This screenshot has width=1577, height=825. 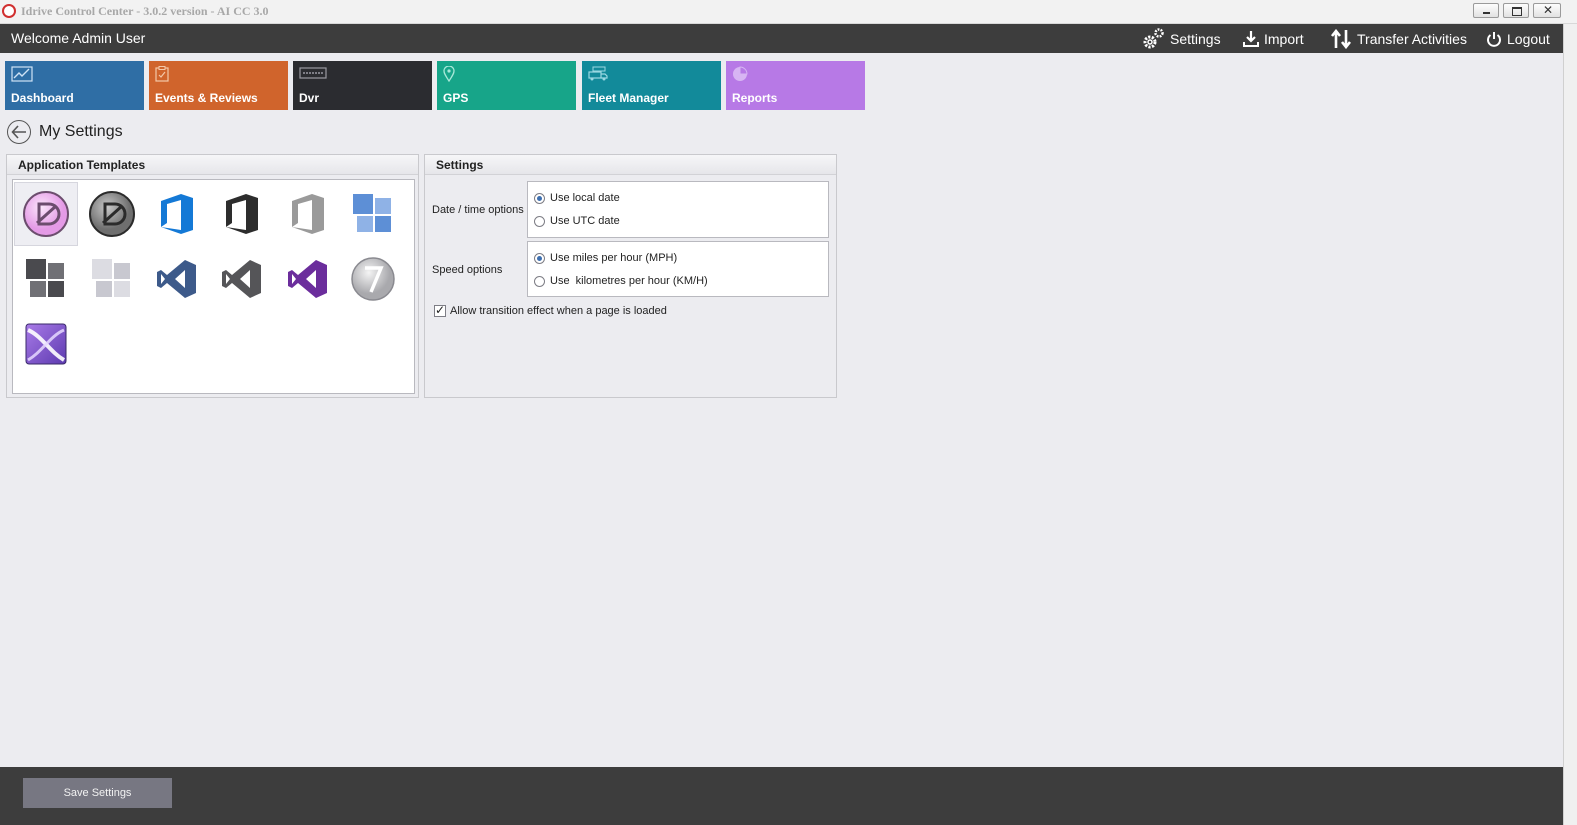 What do you see at coordinates (598, 73) in the screenshot?
I see `trucks-icon` at bounding box center [598, 73].